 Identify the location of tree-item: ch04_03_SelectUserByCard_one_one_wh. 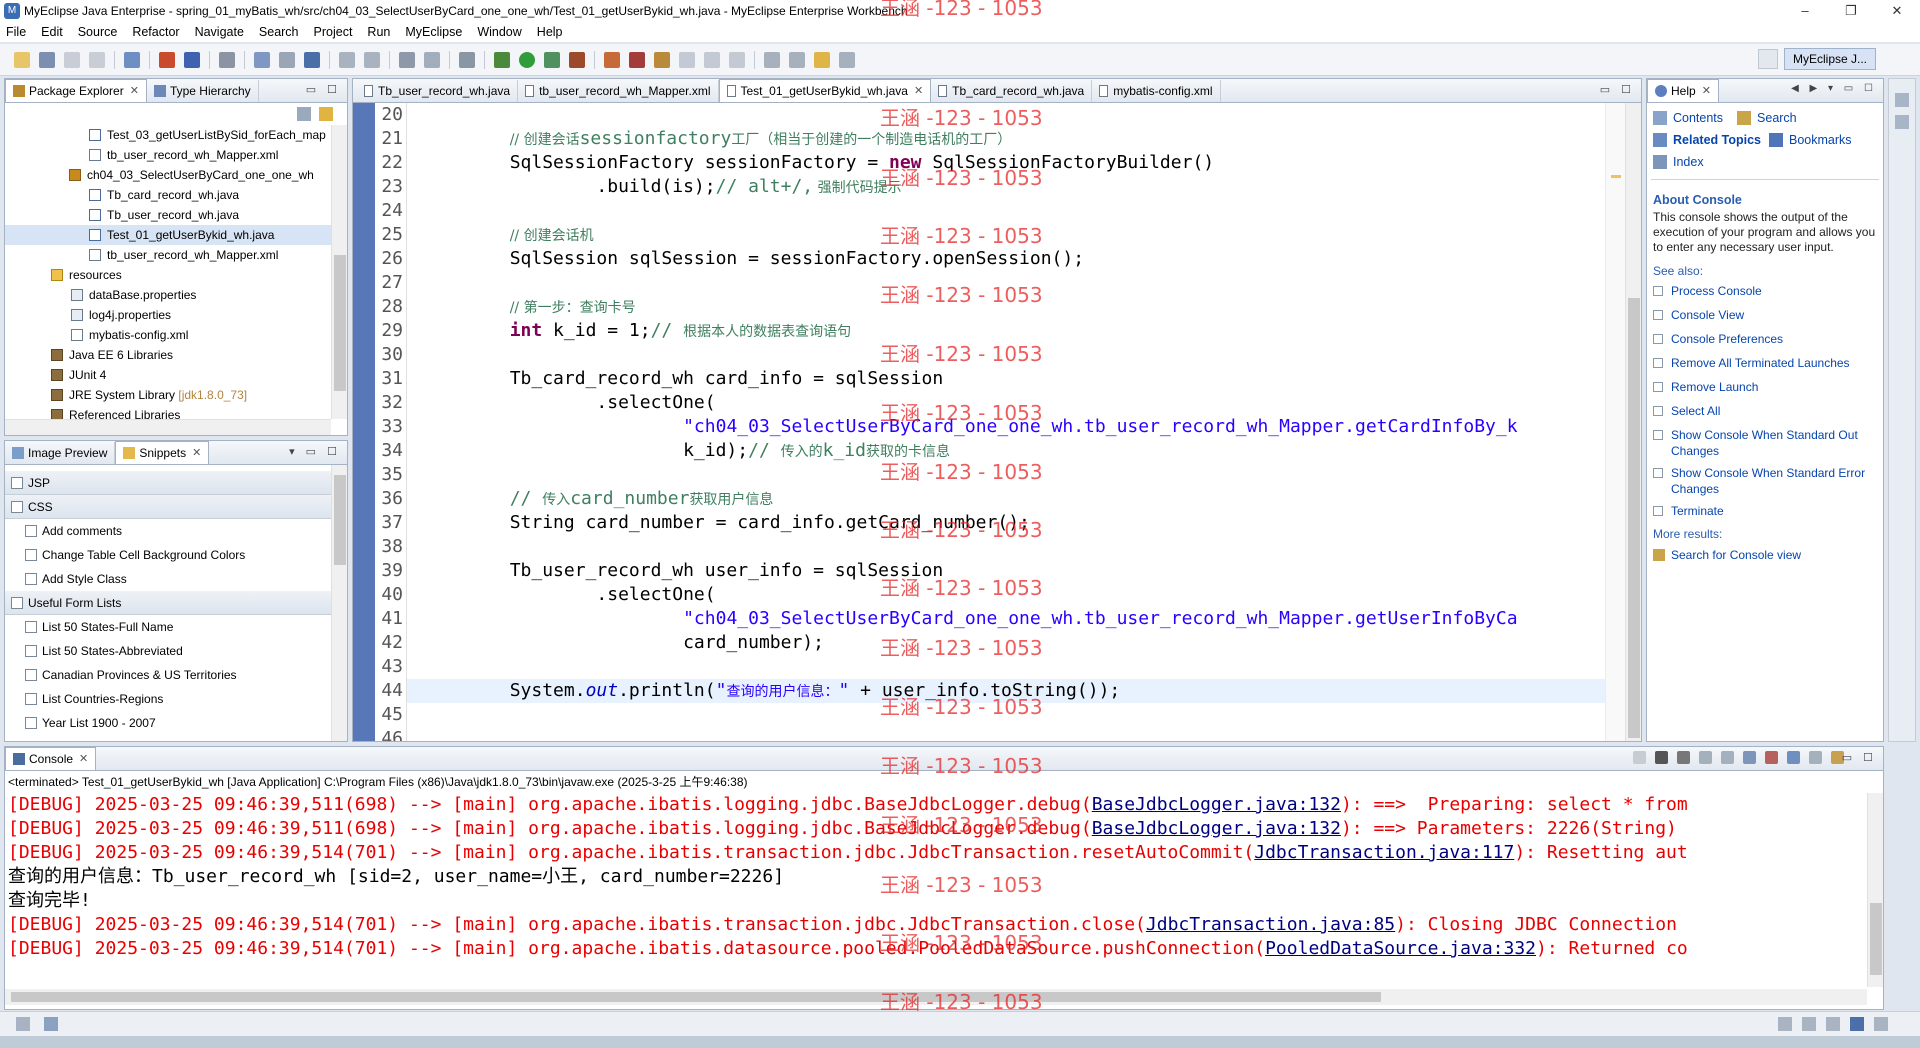
(168, 175).